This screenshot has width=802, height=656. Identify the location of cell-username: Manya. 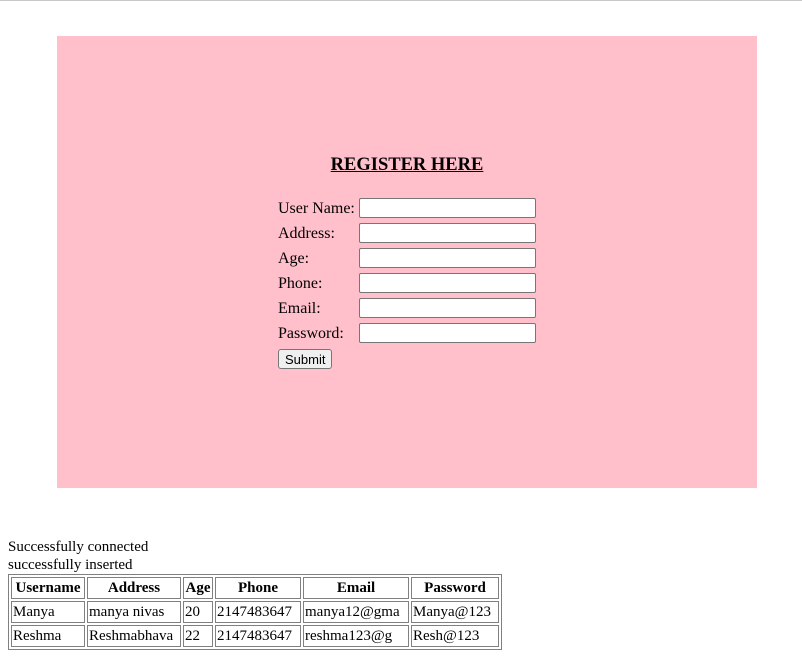
(48, 612).